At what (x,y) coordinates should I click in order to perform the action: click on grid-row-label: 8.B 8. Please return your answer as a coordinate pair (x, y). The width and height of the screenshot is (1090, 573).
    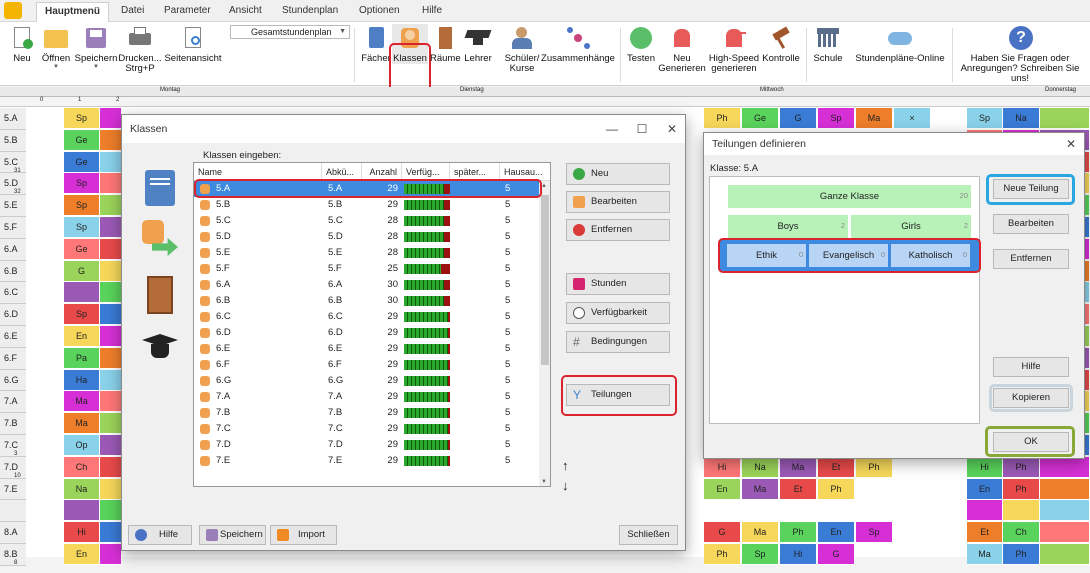
    Looking at the image, I should click on (13, 555).